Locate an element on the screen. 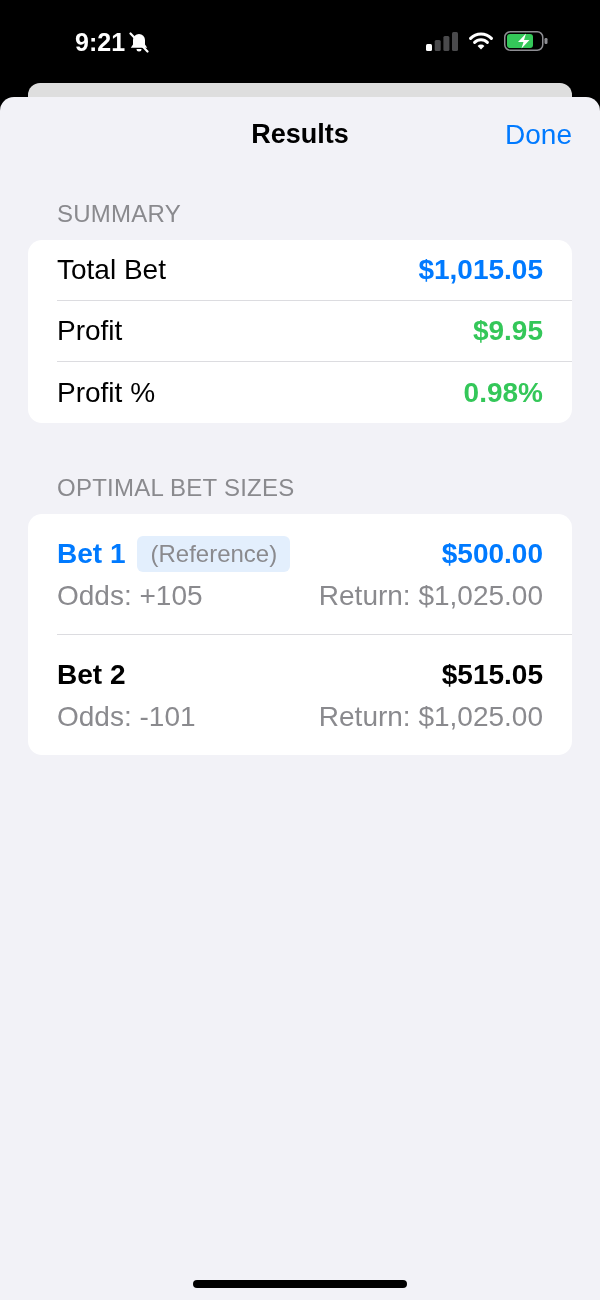 The height and width of the screenshot is (1300, 600). section-header: OPTIMAL BET SIZES is located at coordinates (176, 487).